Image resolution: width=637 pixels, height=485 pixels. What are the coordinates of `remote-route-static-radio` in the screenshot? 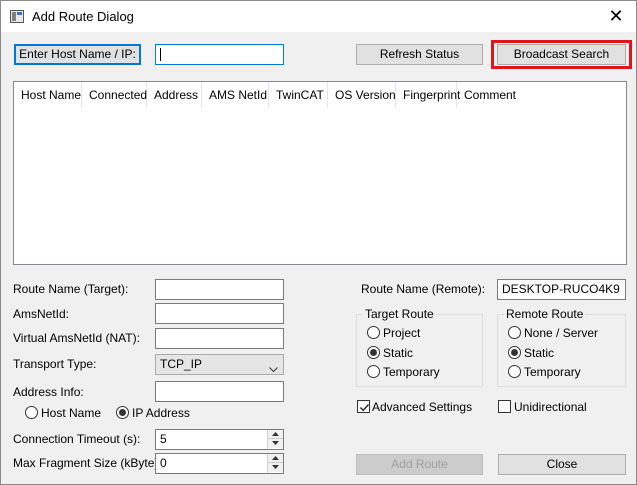 It's located at (514, 352).